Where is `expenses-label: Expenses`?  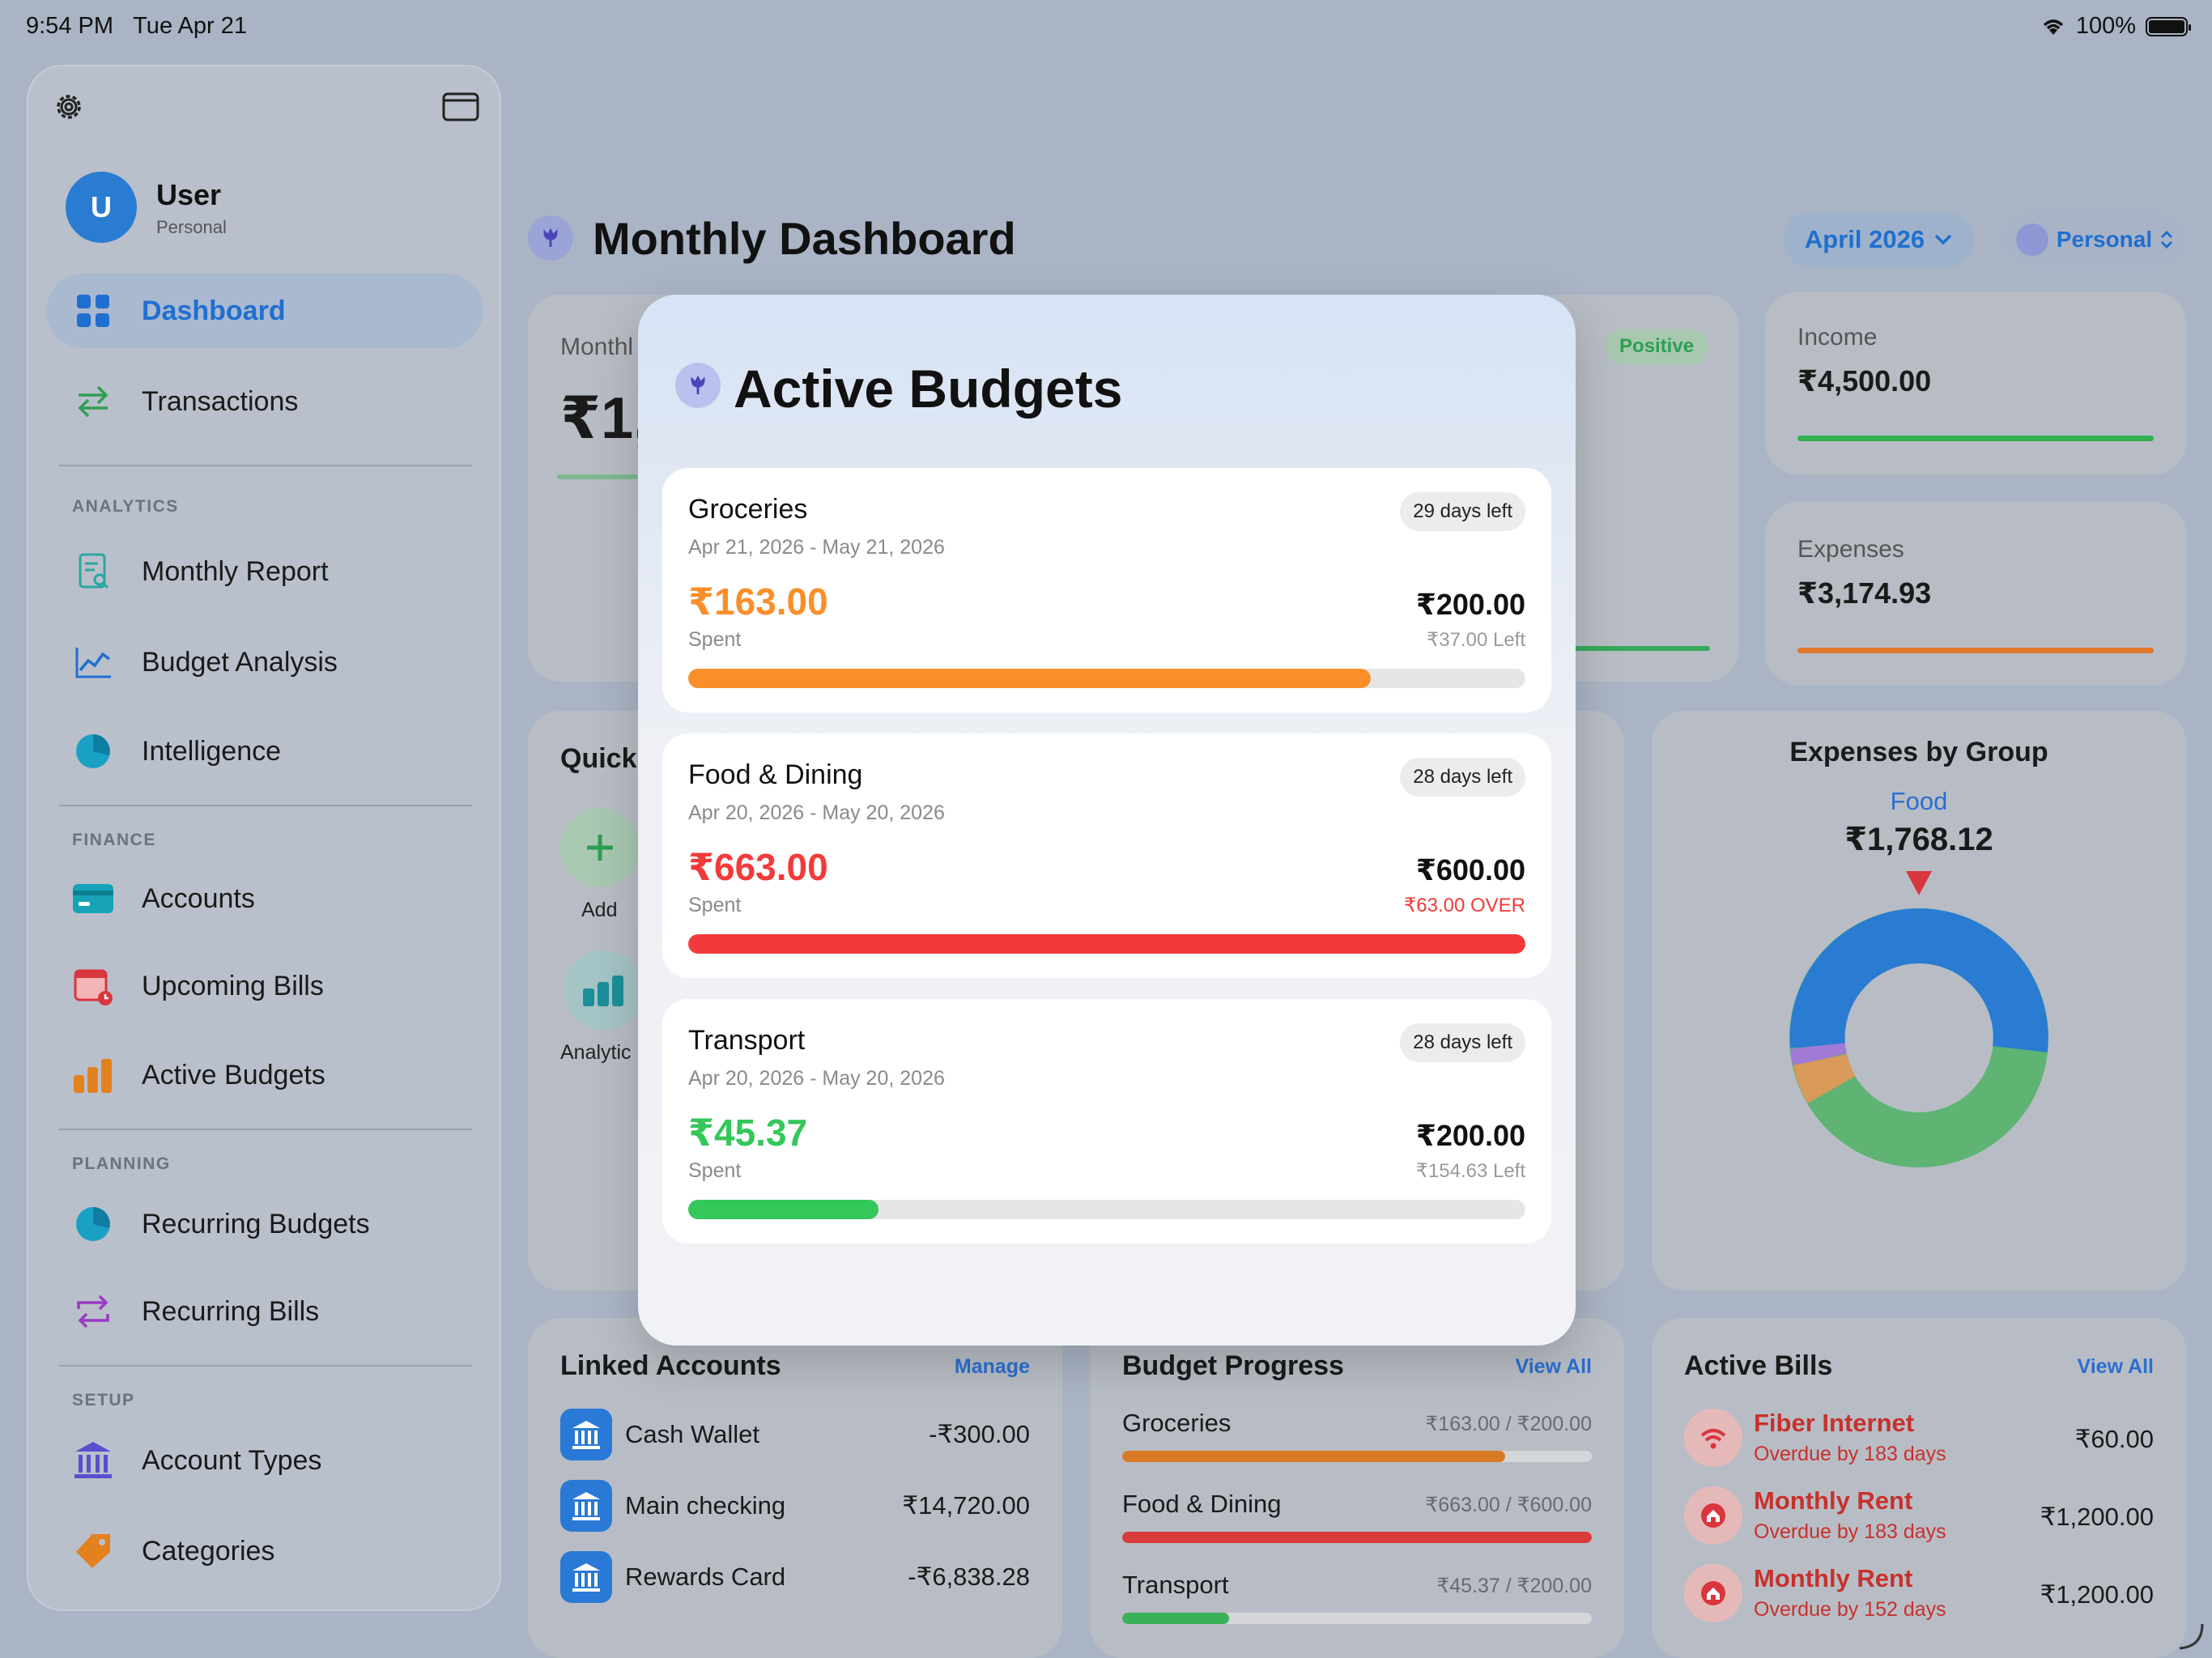 expenses-label: Expenses is located at coordinates (1850, 549).